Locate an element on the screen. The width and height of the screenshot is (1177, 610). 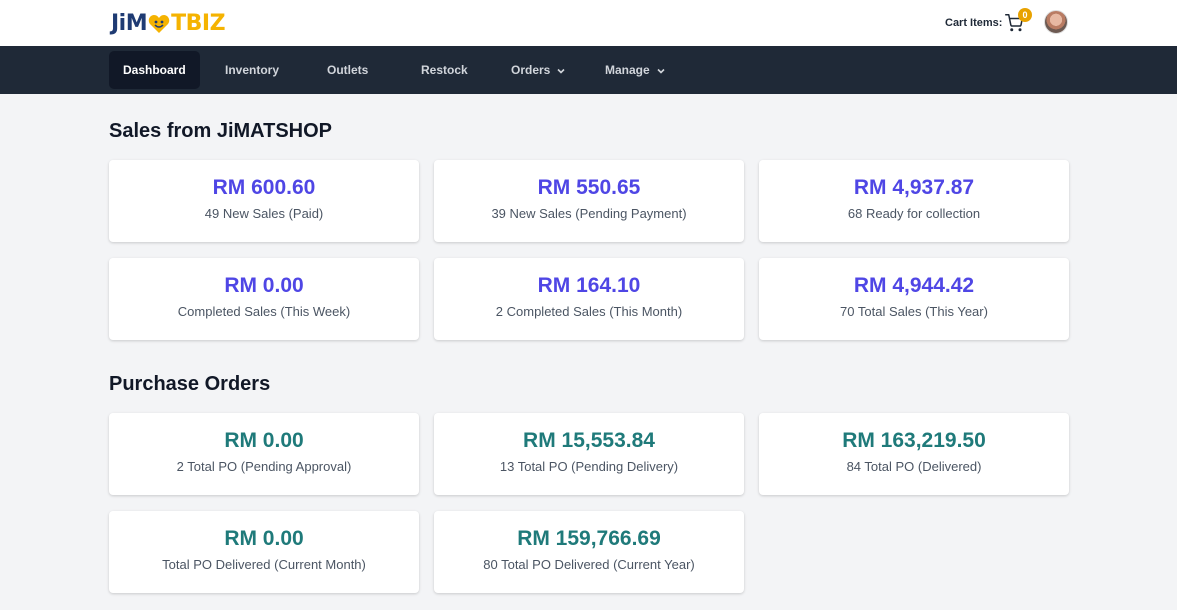
user-avatar is located at coordinates (1056, 22).